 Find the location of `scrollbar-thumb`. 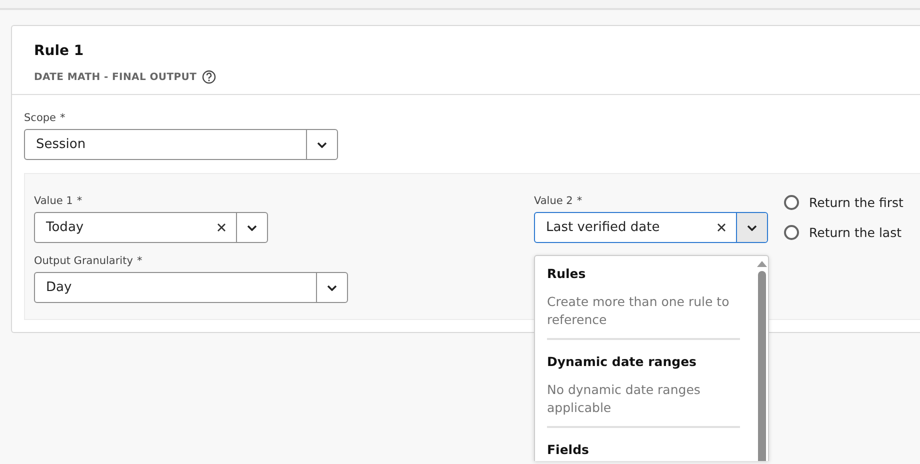

scrollbar-thumb is located at coordinates (762, 366).